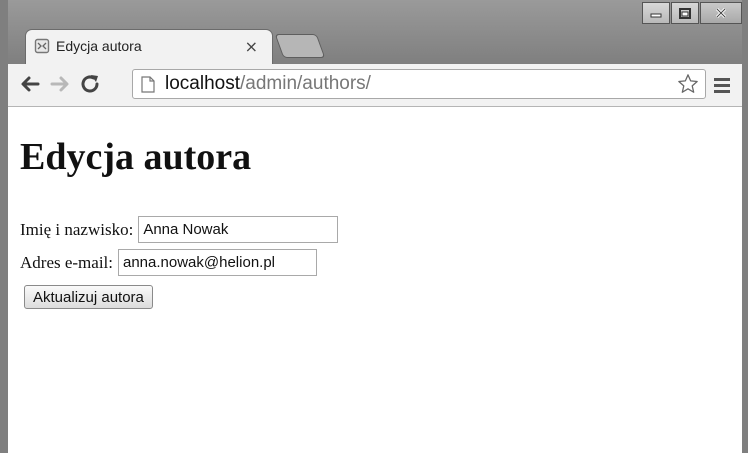  I want to click on email-row: Adres e-mail:, so click(168, 262).